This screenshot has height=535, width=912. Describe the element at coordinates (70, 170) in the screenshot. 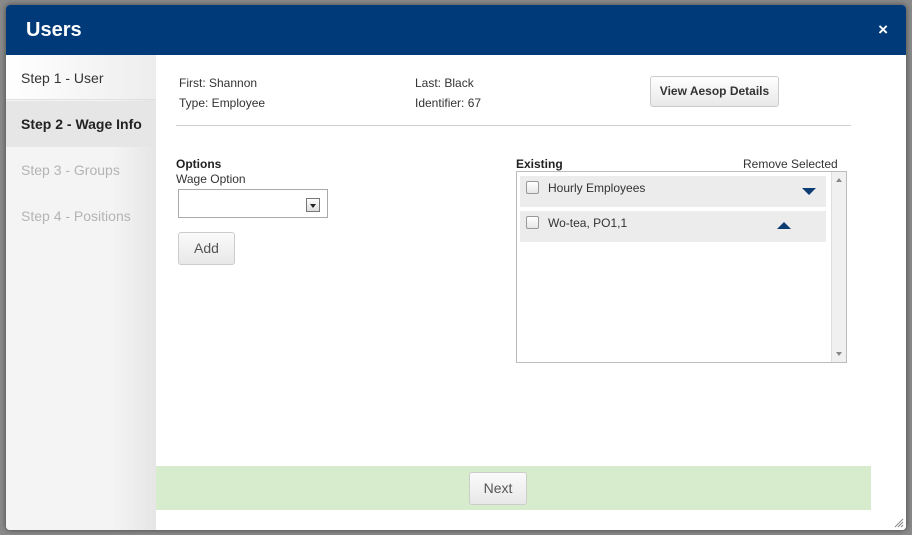

I see `step-groups: Step 3 - Groups` at that location.